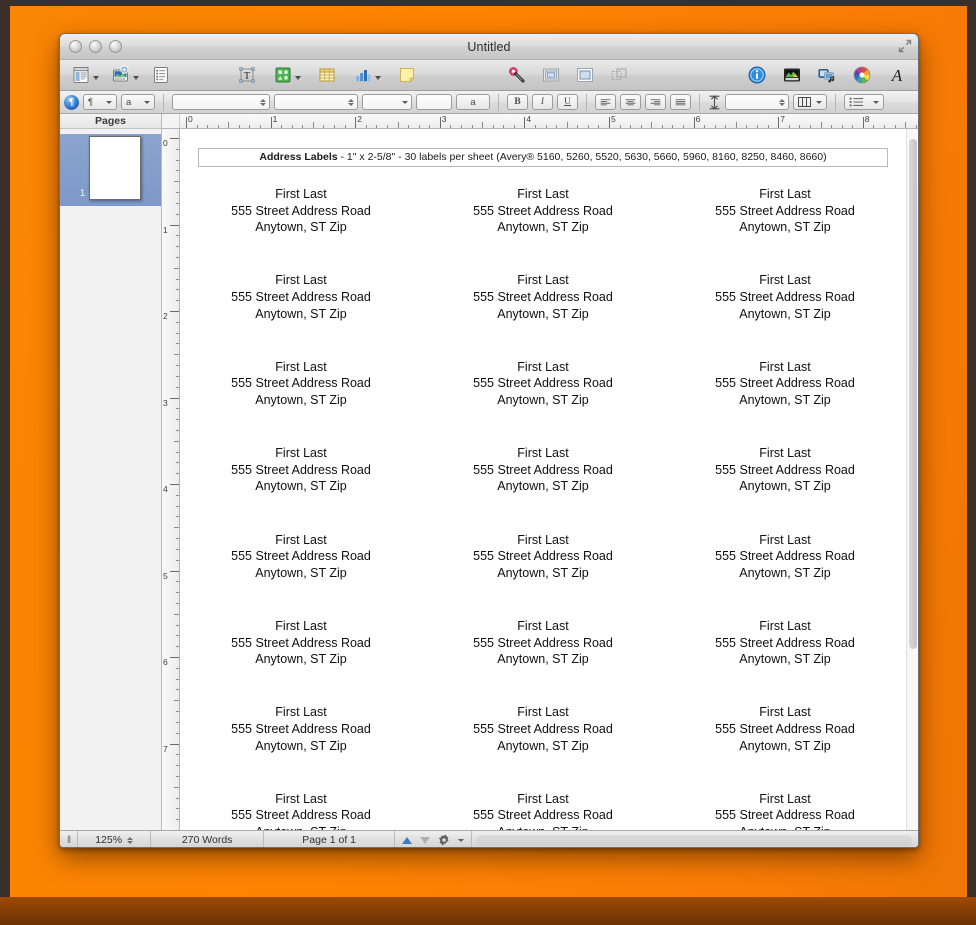 This screenshot has height=925, width=976. What do you see at coordinates (263, 102) in the screenshot?
I see `font-family-stepper` at bounding box center [263, 102].